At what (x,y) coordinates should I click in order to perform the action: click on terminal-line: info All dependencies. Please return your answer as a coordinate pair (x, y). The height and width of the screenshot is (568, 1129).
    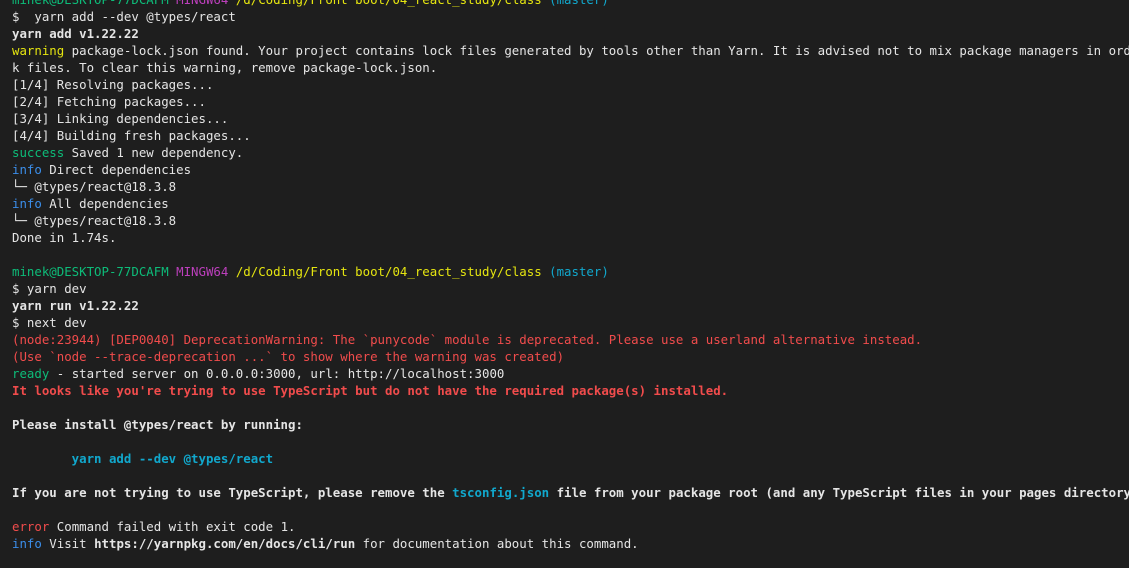
    Looking at the image, I should click on (570, 203).